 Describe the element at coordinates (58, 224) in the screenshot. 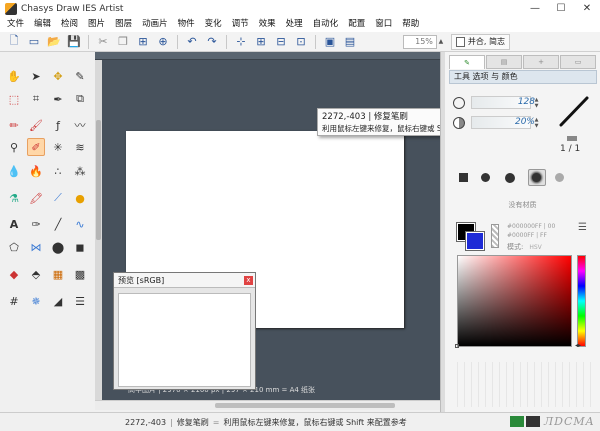

I see `line-tool-icon: ╱` at that location.